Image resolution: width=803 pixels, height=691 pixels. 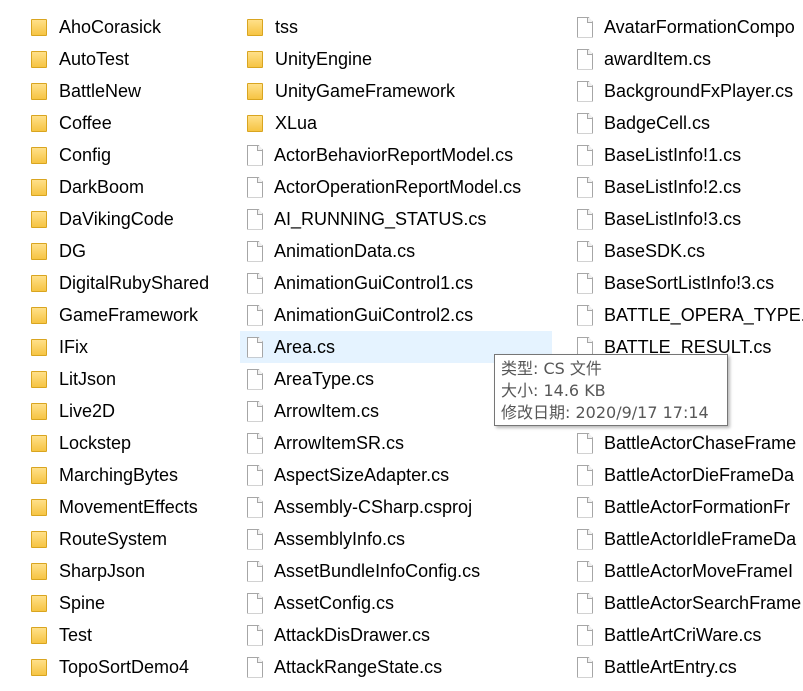 I want to click on folder-item: Lockstep, so click(x=126, y=443).